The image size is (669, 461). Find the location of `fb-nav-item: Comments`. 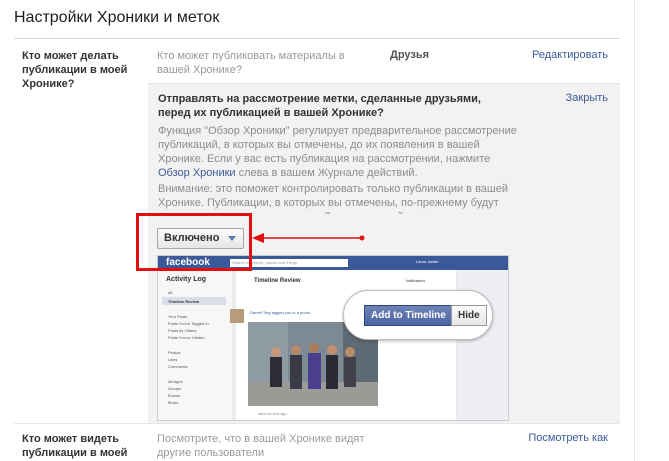

fb-nav-item: Comments is located at coordinates (178, 366).